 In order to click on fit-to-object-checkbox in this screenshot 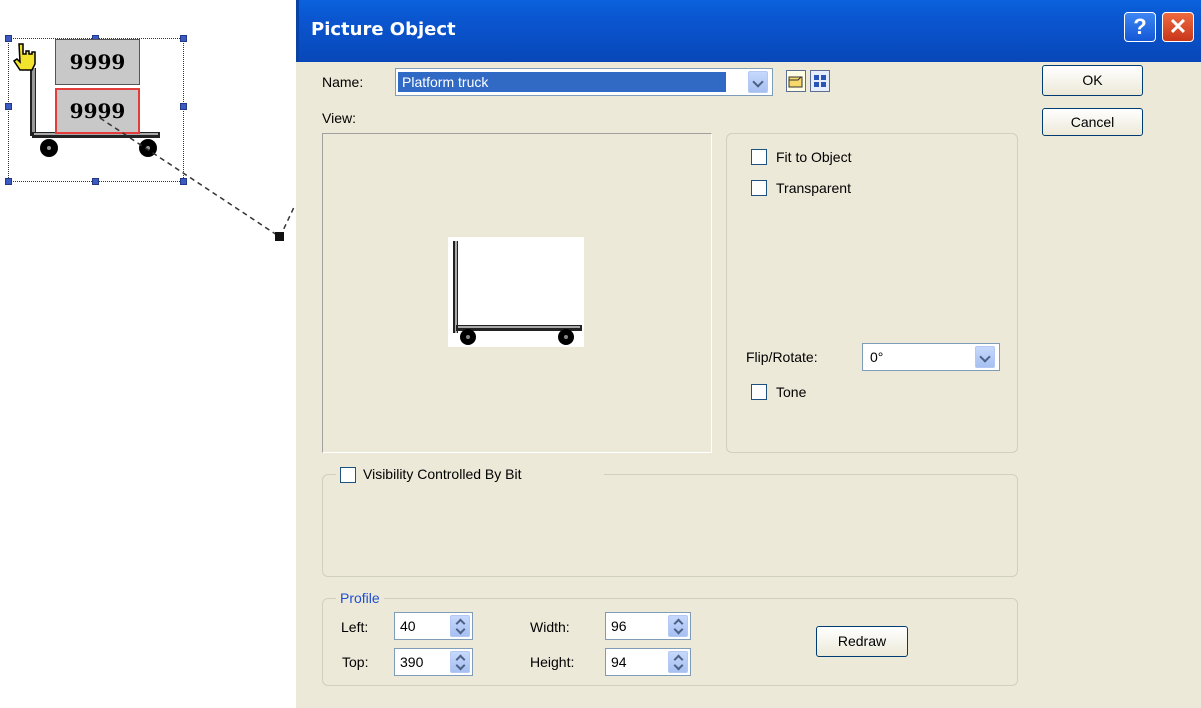, I will do `click(759, 157)`.